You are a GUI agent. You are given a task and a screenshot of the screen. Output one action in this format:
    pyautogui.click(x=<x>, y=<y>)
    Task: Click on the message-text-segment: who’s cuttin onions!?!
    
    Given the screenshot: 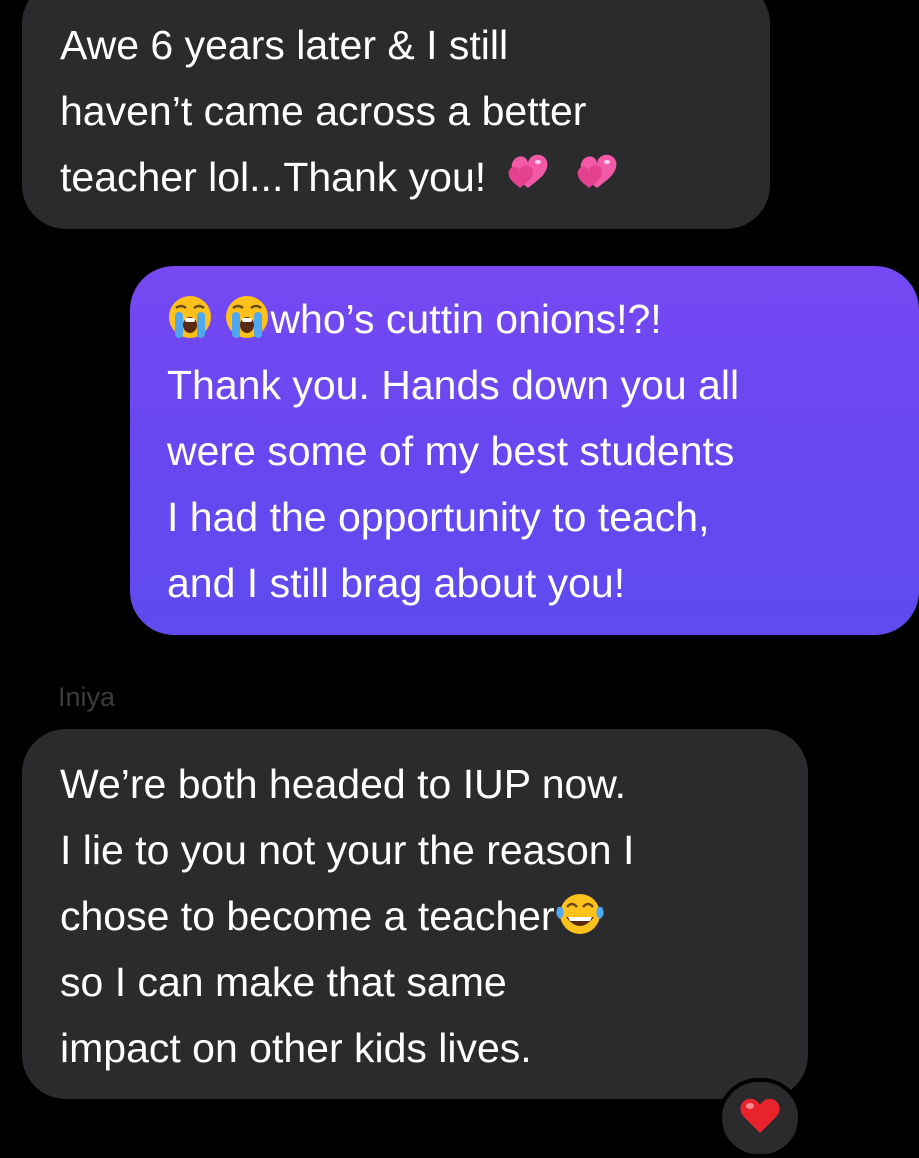 What is the action you would take?
    pyautogui.click(x=466, y=319)
    